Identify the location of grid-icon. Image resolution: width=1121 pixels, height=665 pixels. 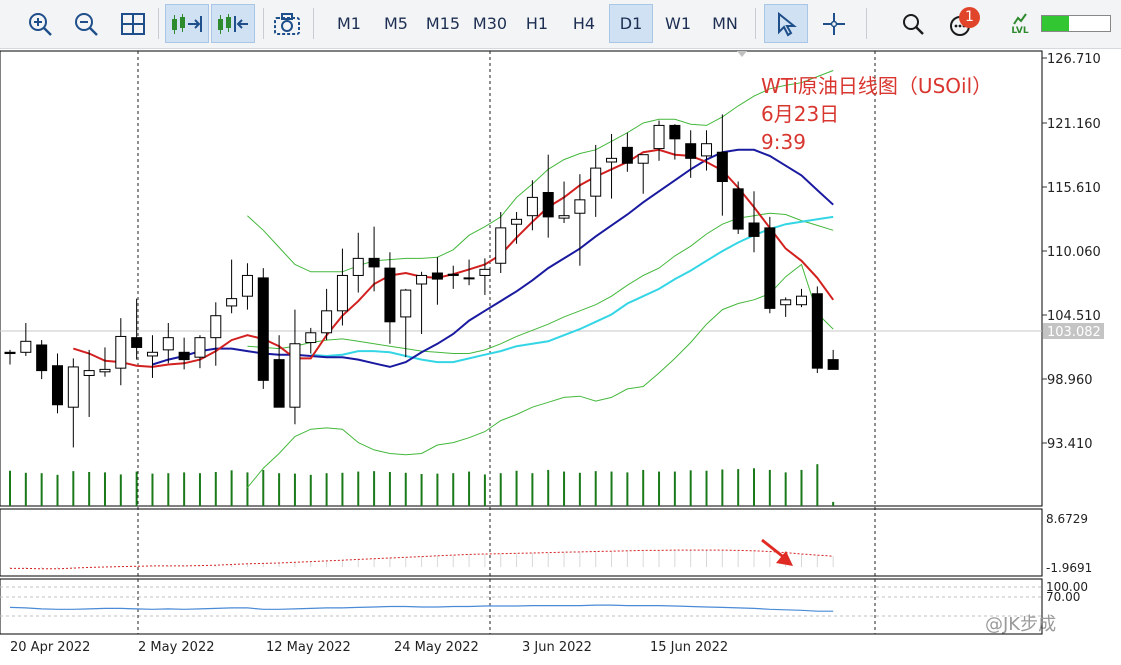
(133, 23).